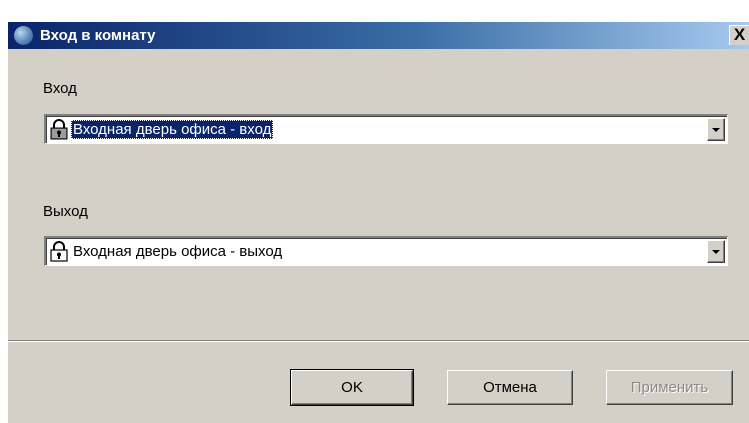  Describe the element at coordinates (378, 35) in the screenshot. I see `title-bar: Вход в комнату X` at that location.